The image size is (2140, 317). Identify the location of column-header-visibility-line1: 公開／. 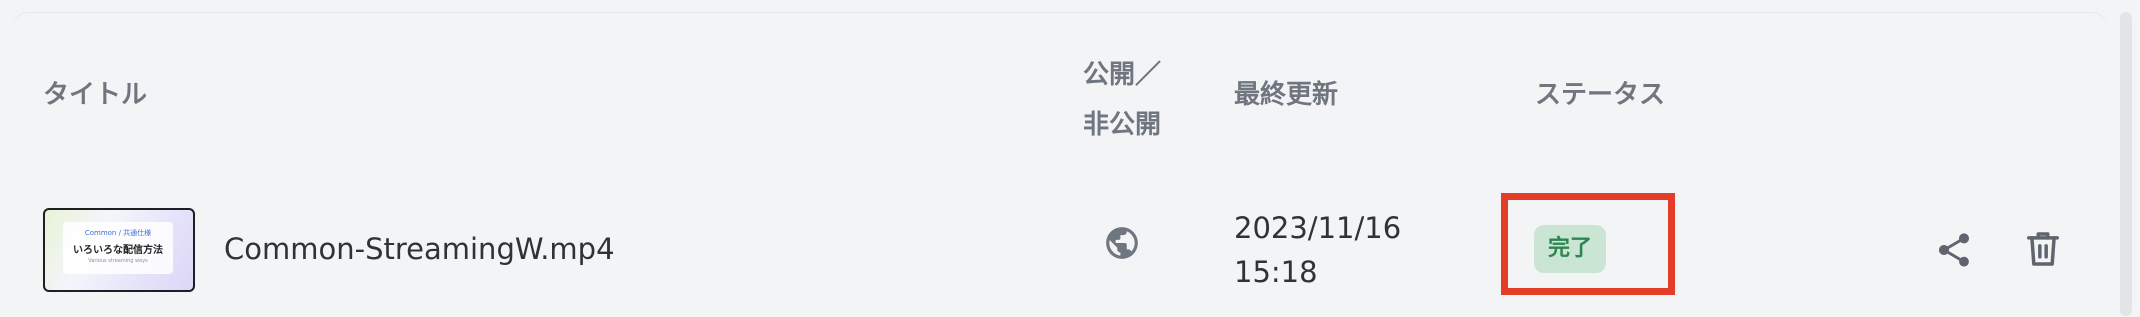
(1122, 75).